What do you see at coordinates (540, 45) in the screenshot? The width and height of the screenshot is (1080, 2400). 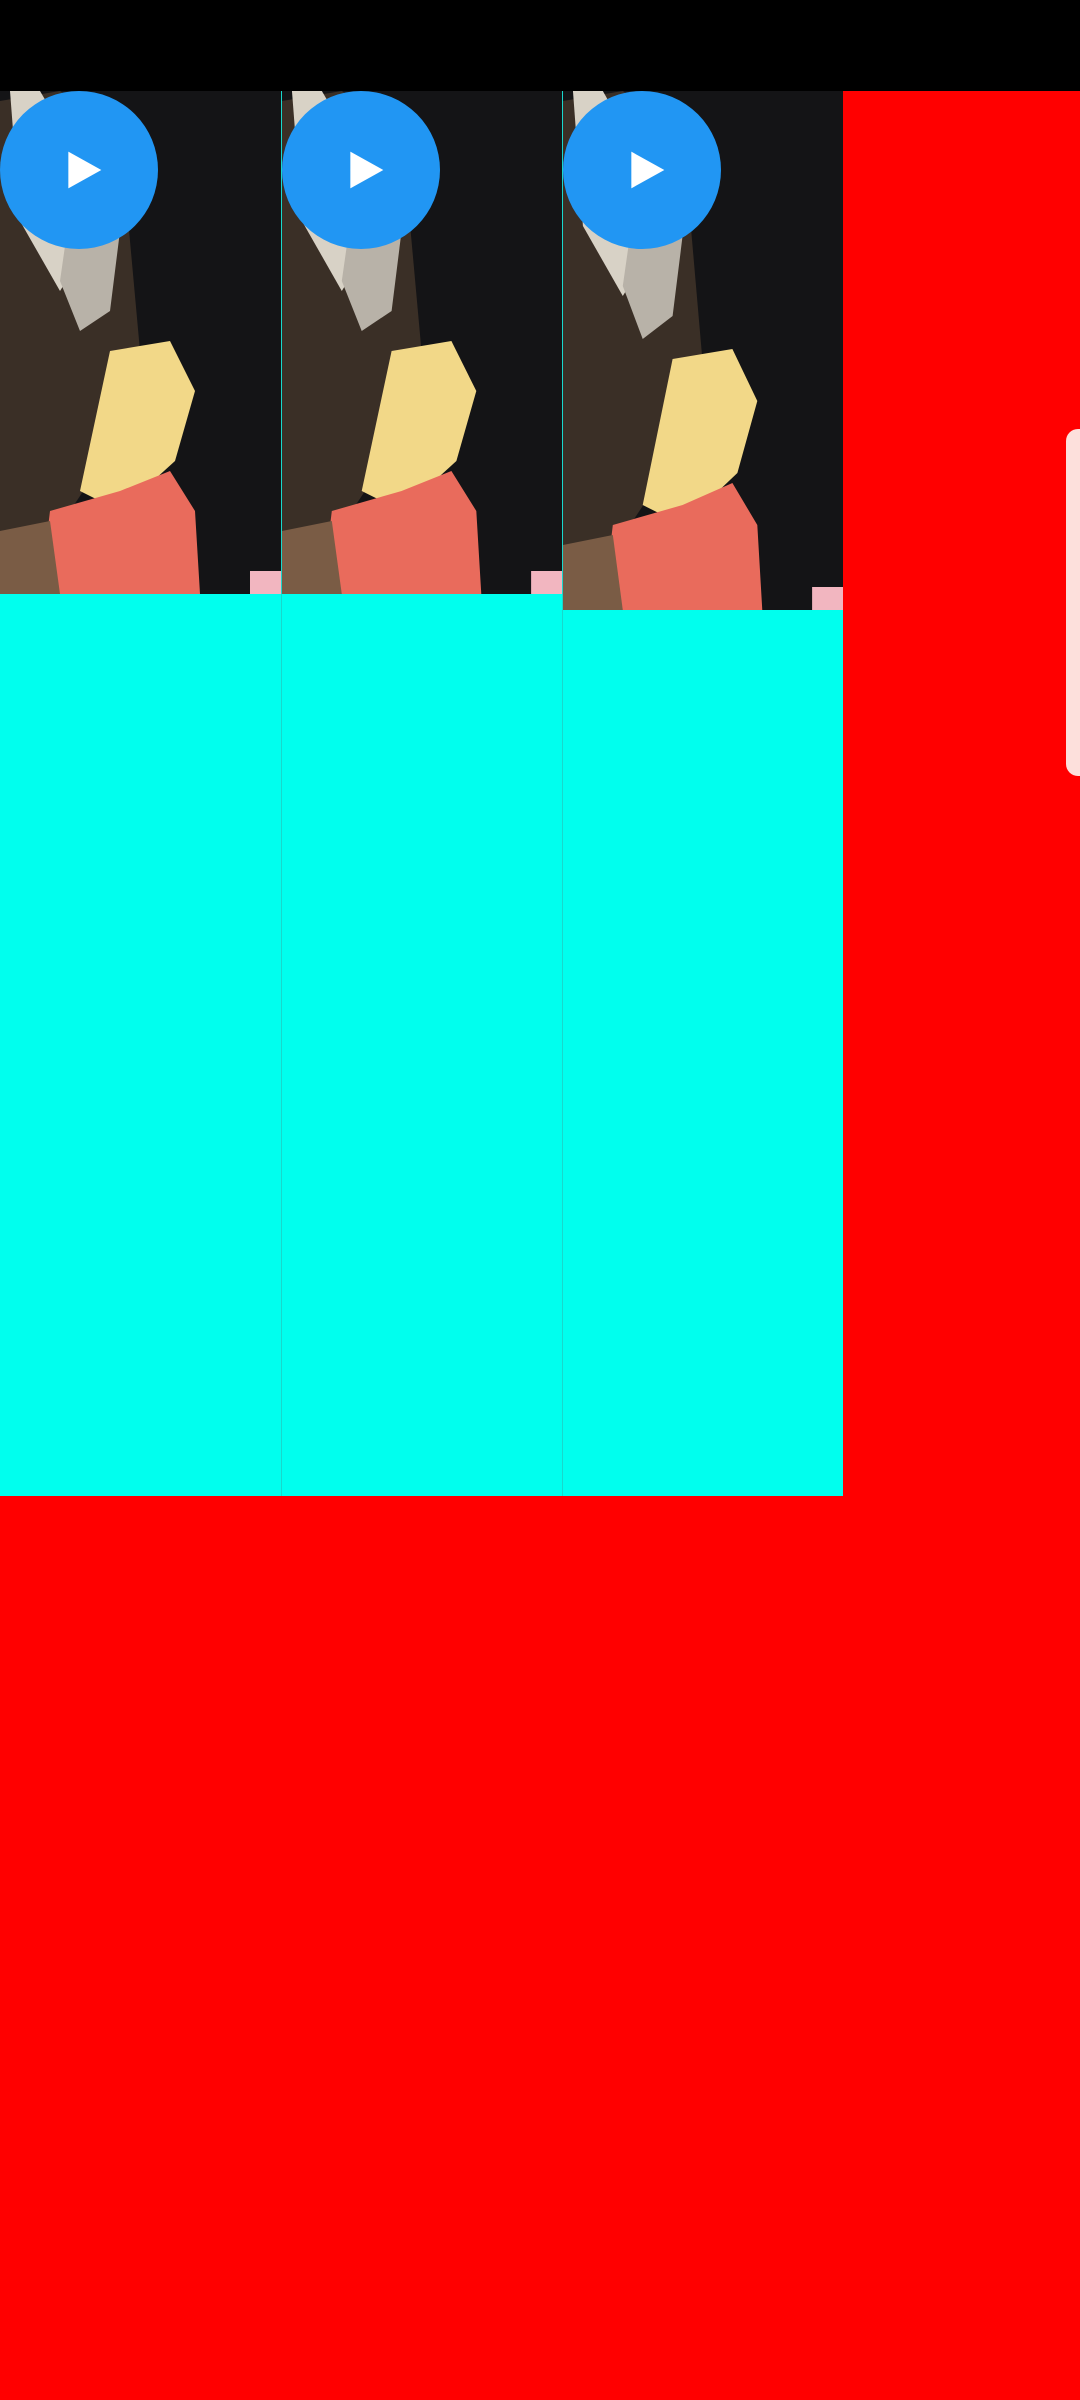 I see `status-bar` at bounding box center [540, 45].